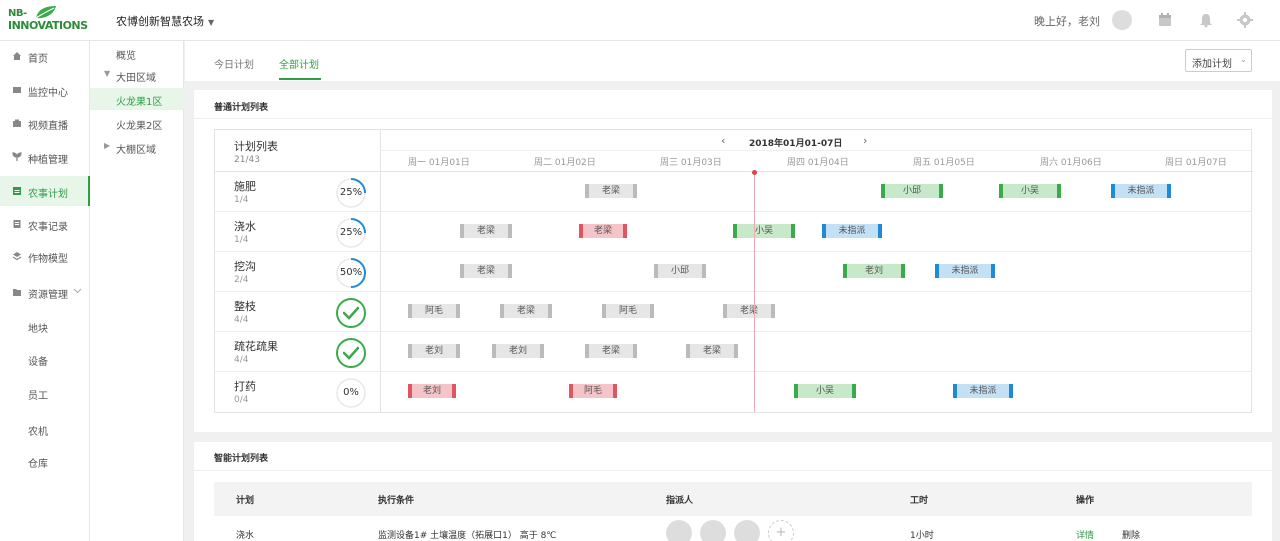  I want to click on day-label: 周六 01月06日, so click(1071, 163).